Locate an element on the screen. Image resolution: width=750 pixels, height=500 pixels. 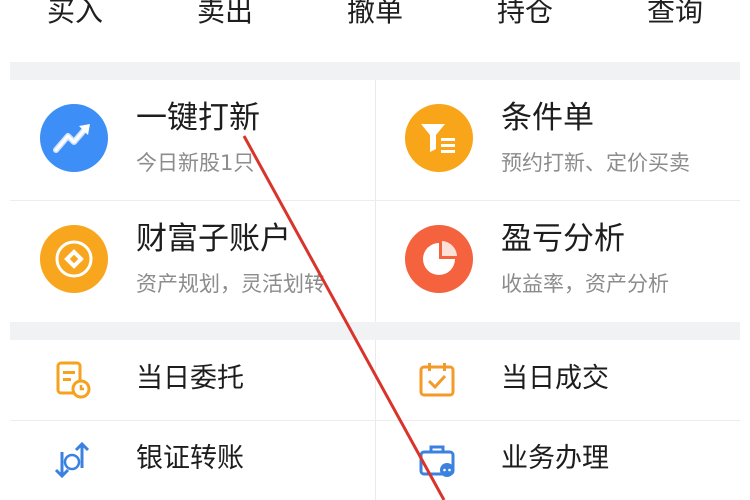
tab-query: 查询 is located at coordinates (675, 13).